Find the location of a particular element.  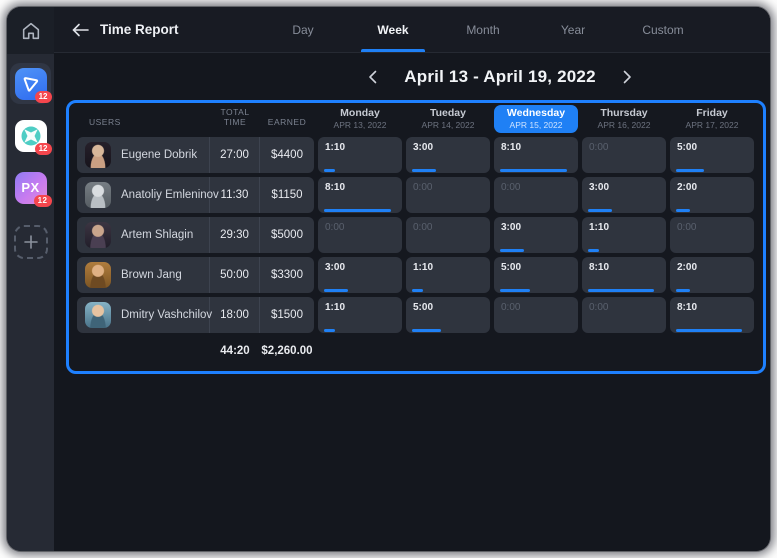

tab-day: Day is located at coordinates (303, 29).